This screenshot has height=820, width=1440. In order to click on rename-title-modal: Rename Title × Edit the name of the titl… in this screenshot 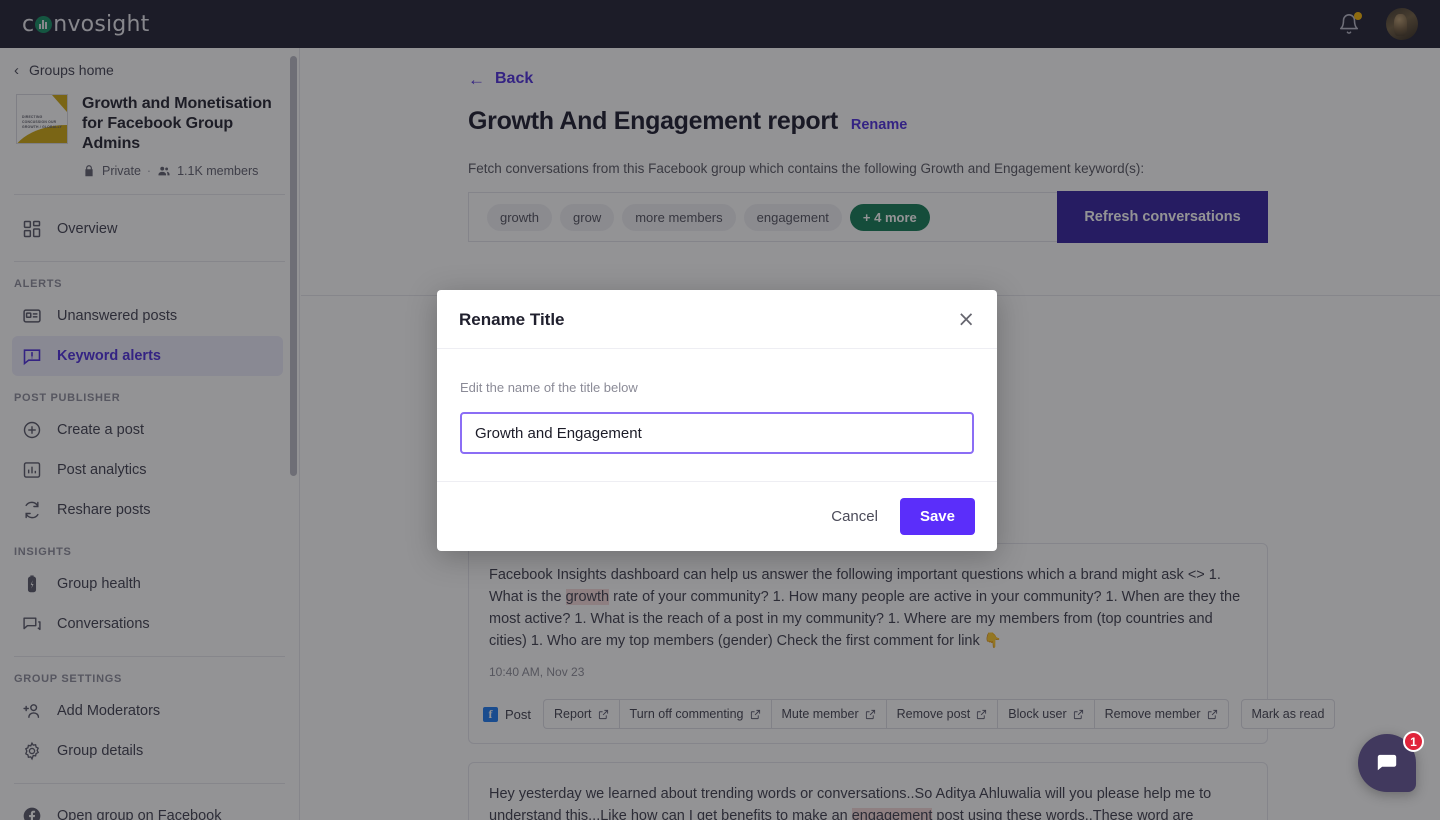, I will do `click(717, 420)`.